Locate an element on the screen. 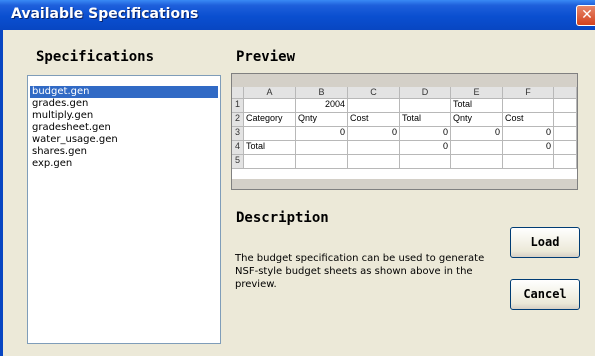  preview-horizontal-scrollbar is located at coordinates (404, 184).